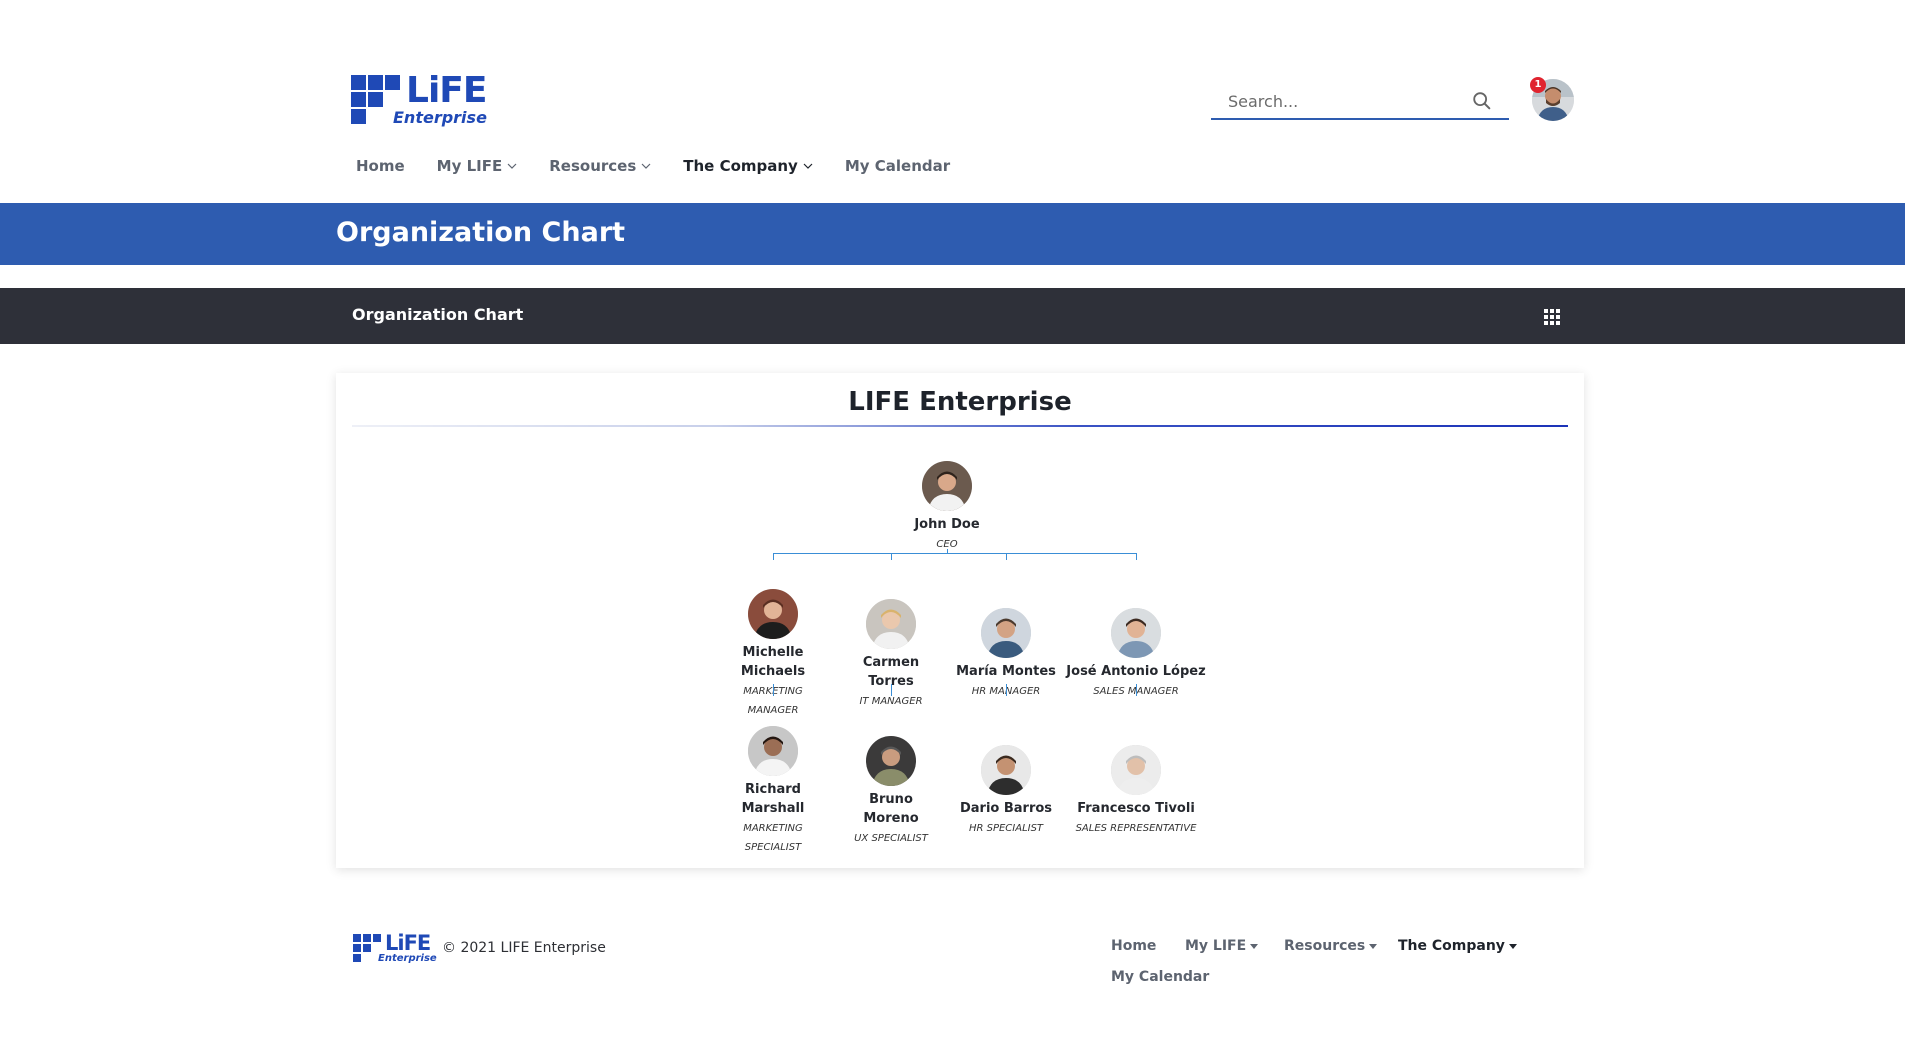 The width and height of the screenshot is (1905, 1045). I want to click on employee-role: Sales Representative, so click(1136, 828).